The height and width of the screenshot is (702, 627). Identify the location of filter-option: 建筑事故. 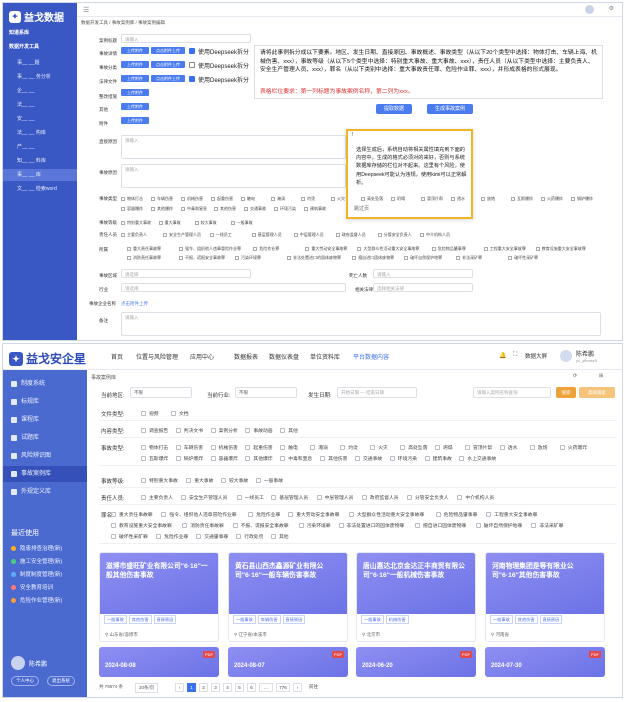
(438, 458).